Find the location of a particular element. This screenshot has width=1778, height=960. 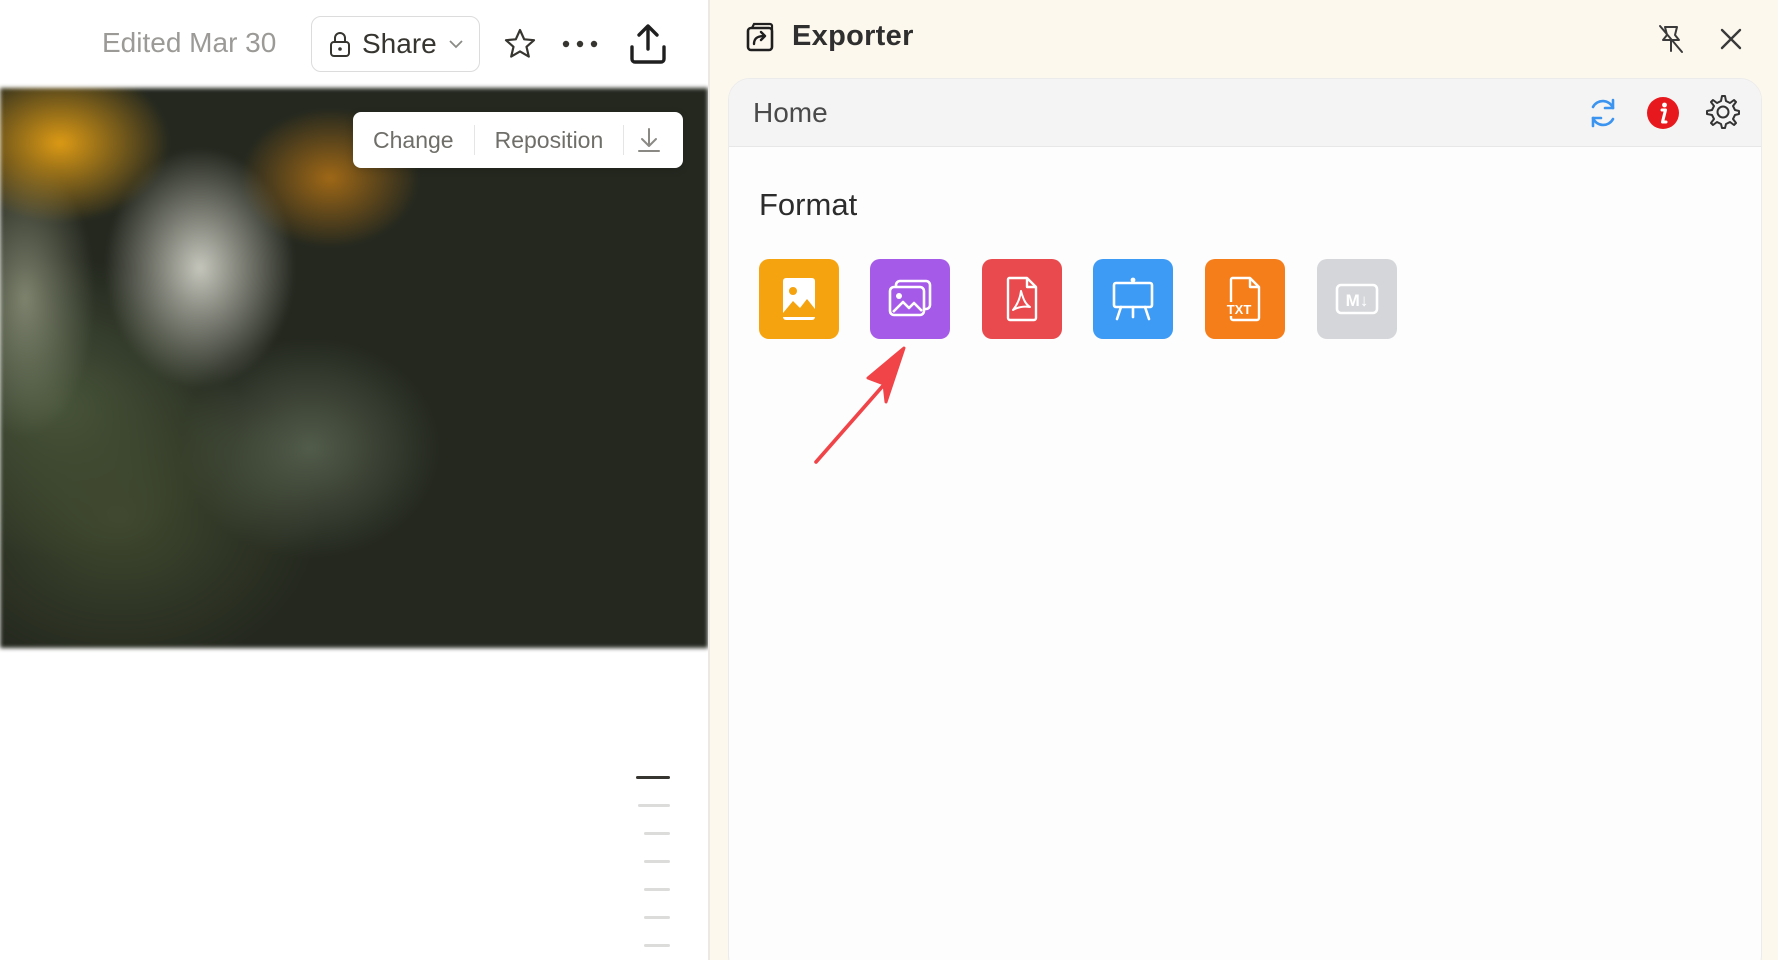

download-cover-button is located at coordinates (649, 140).